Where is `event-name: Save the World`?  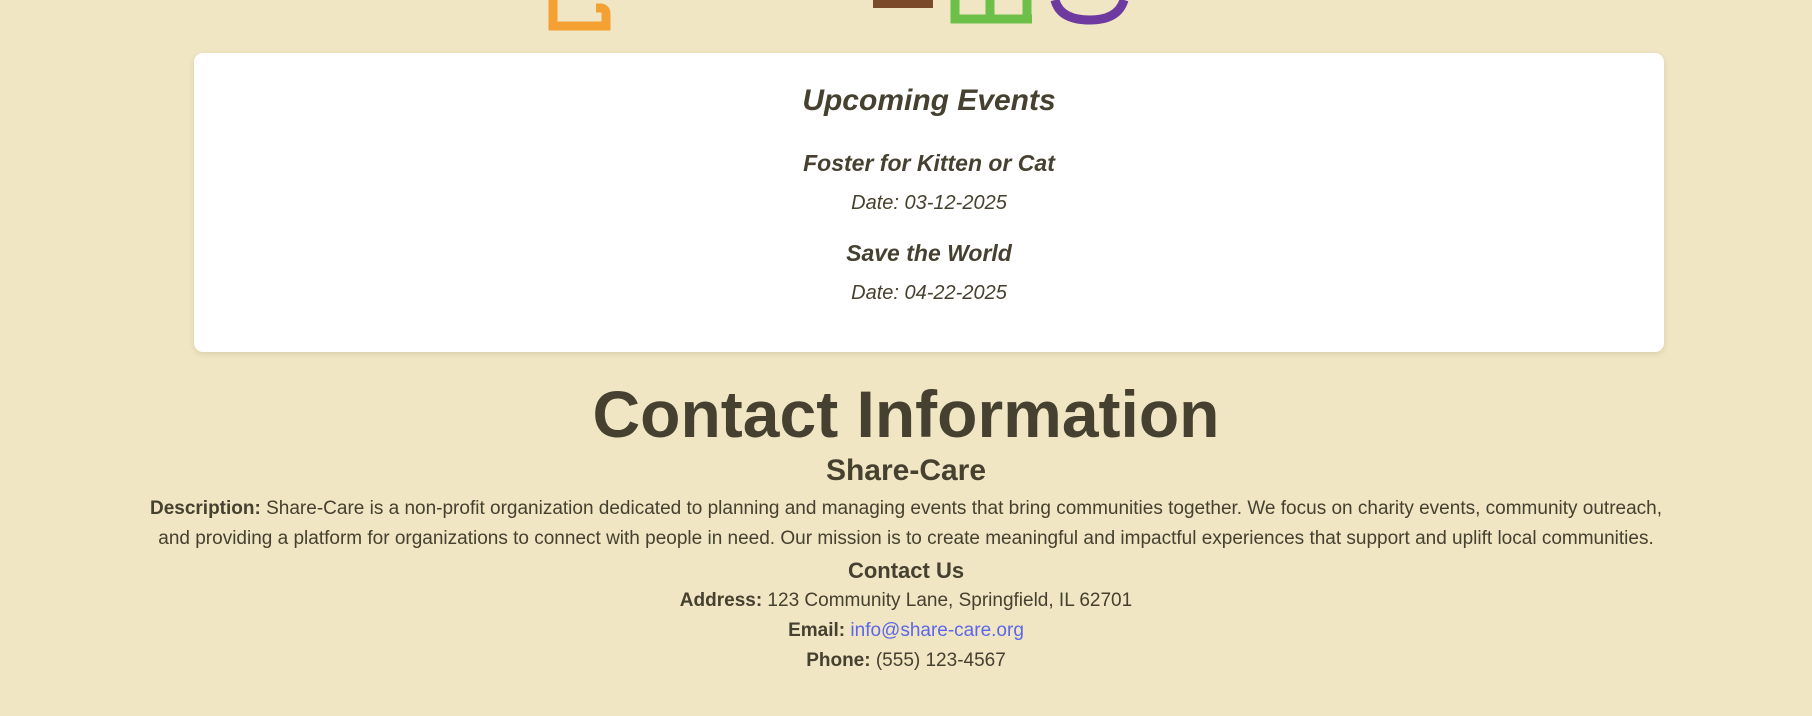 event-name: Save the World is located at coordinates (929, 253).